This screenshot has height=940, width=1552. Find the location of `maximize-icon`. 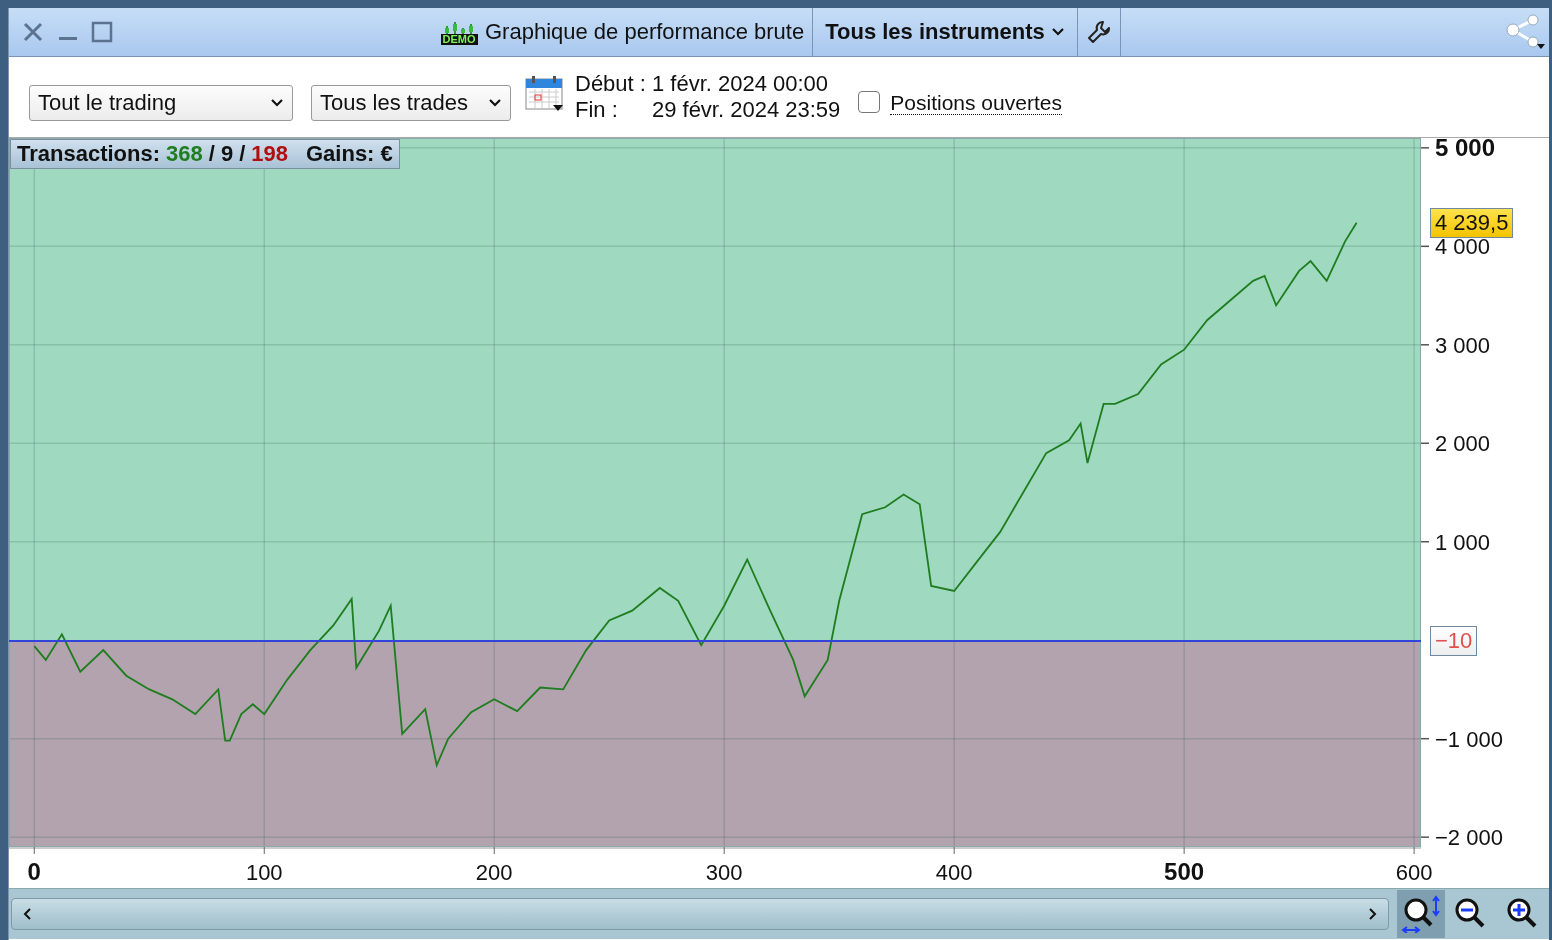

maximize-icon is located at coordinates (102, 32).